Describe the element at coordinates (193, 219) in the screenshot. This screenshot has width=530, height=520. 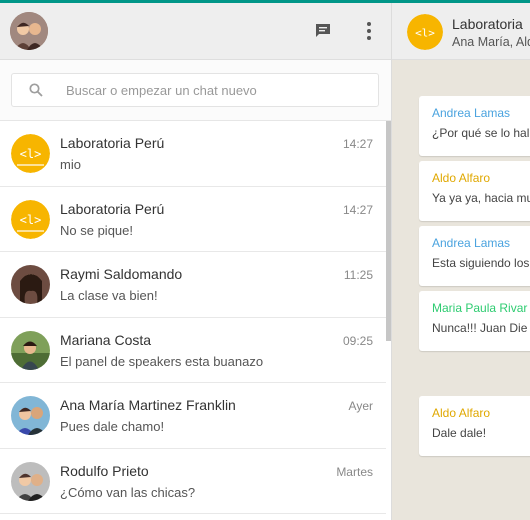
I see `chat-row-laboratoria-2: <l> Laboratoria Perú 14:27 No se pique!` at that location.